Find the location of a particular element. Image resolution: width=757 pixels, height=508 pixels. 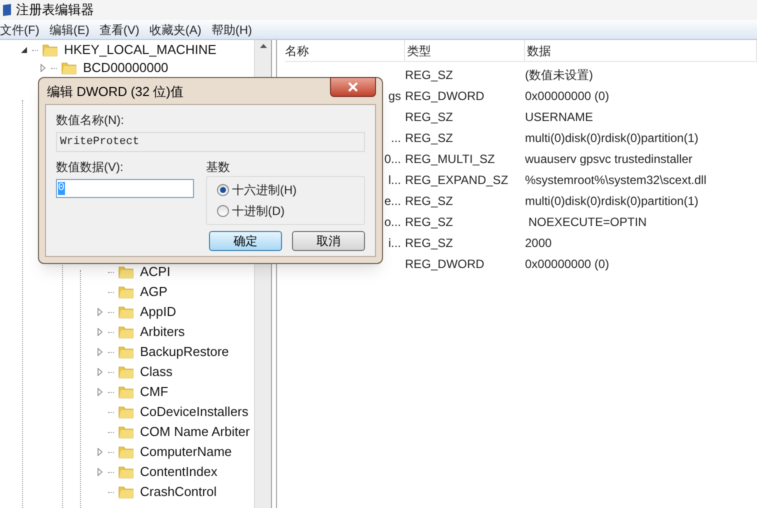

value-name: gs is located at coordinates (394, 95).